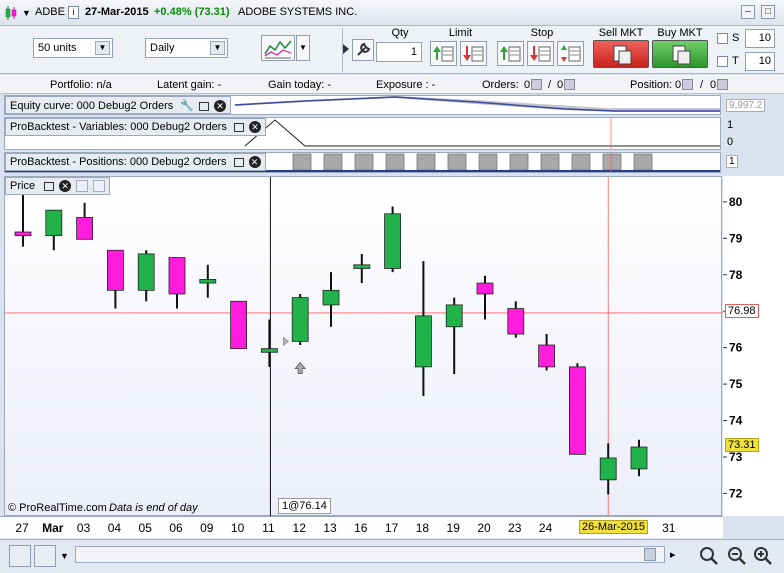  What do you see at coordinates (400, 33) in the screenshot?
I see `qty-label: Qty` at bounding box center [400, 33].